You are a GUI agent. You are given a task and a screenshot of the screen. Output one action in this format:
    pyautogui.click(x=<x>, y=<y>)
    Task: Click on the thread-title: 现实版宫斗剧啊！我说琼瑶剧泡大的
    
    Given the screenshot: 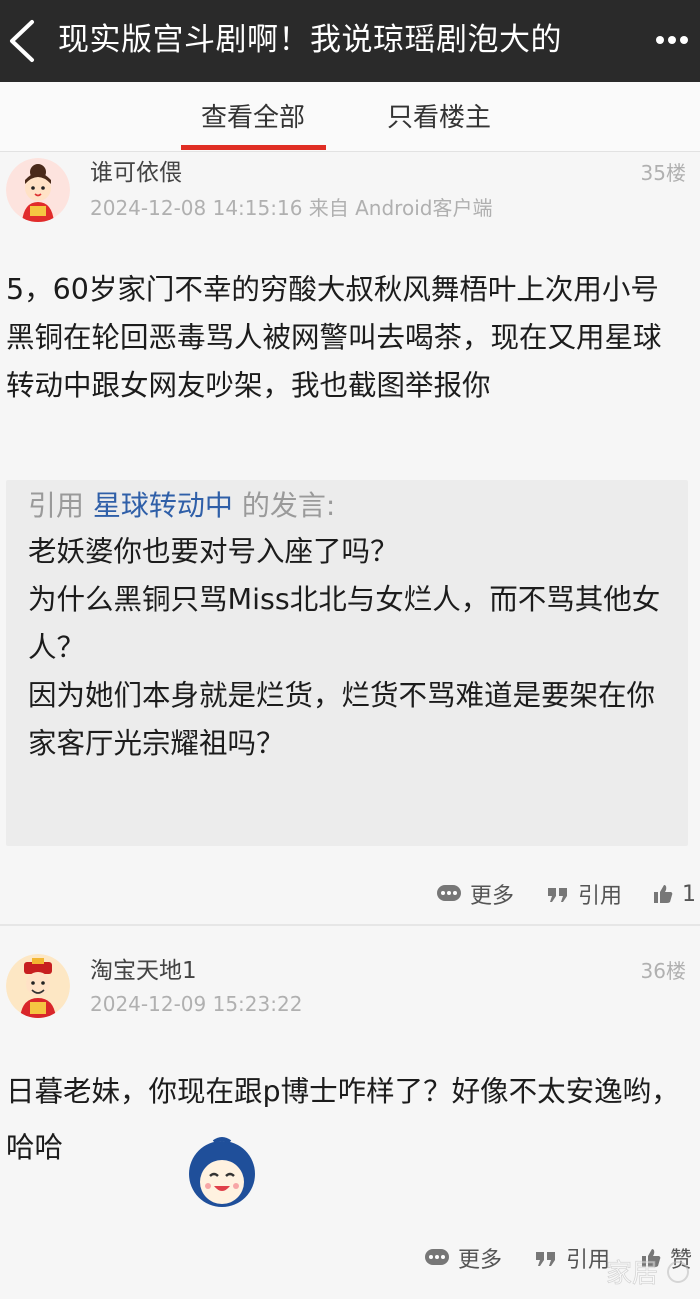 What is the action you would take?
    pyautogui.click(x=310, y=40)
    